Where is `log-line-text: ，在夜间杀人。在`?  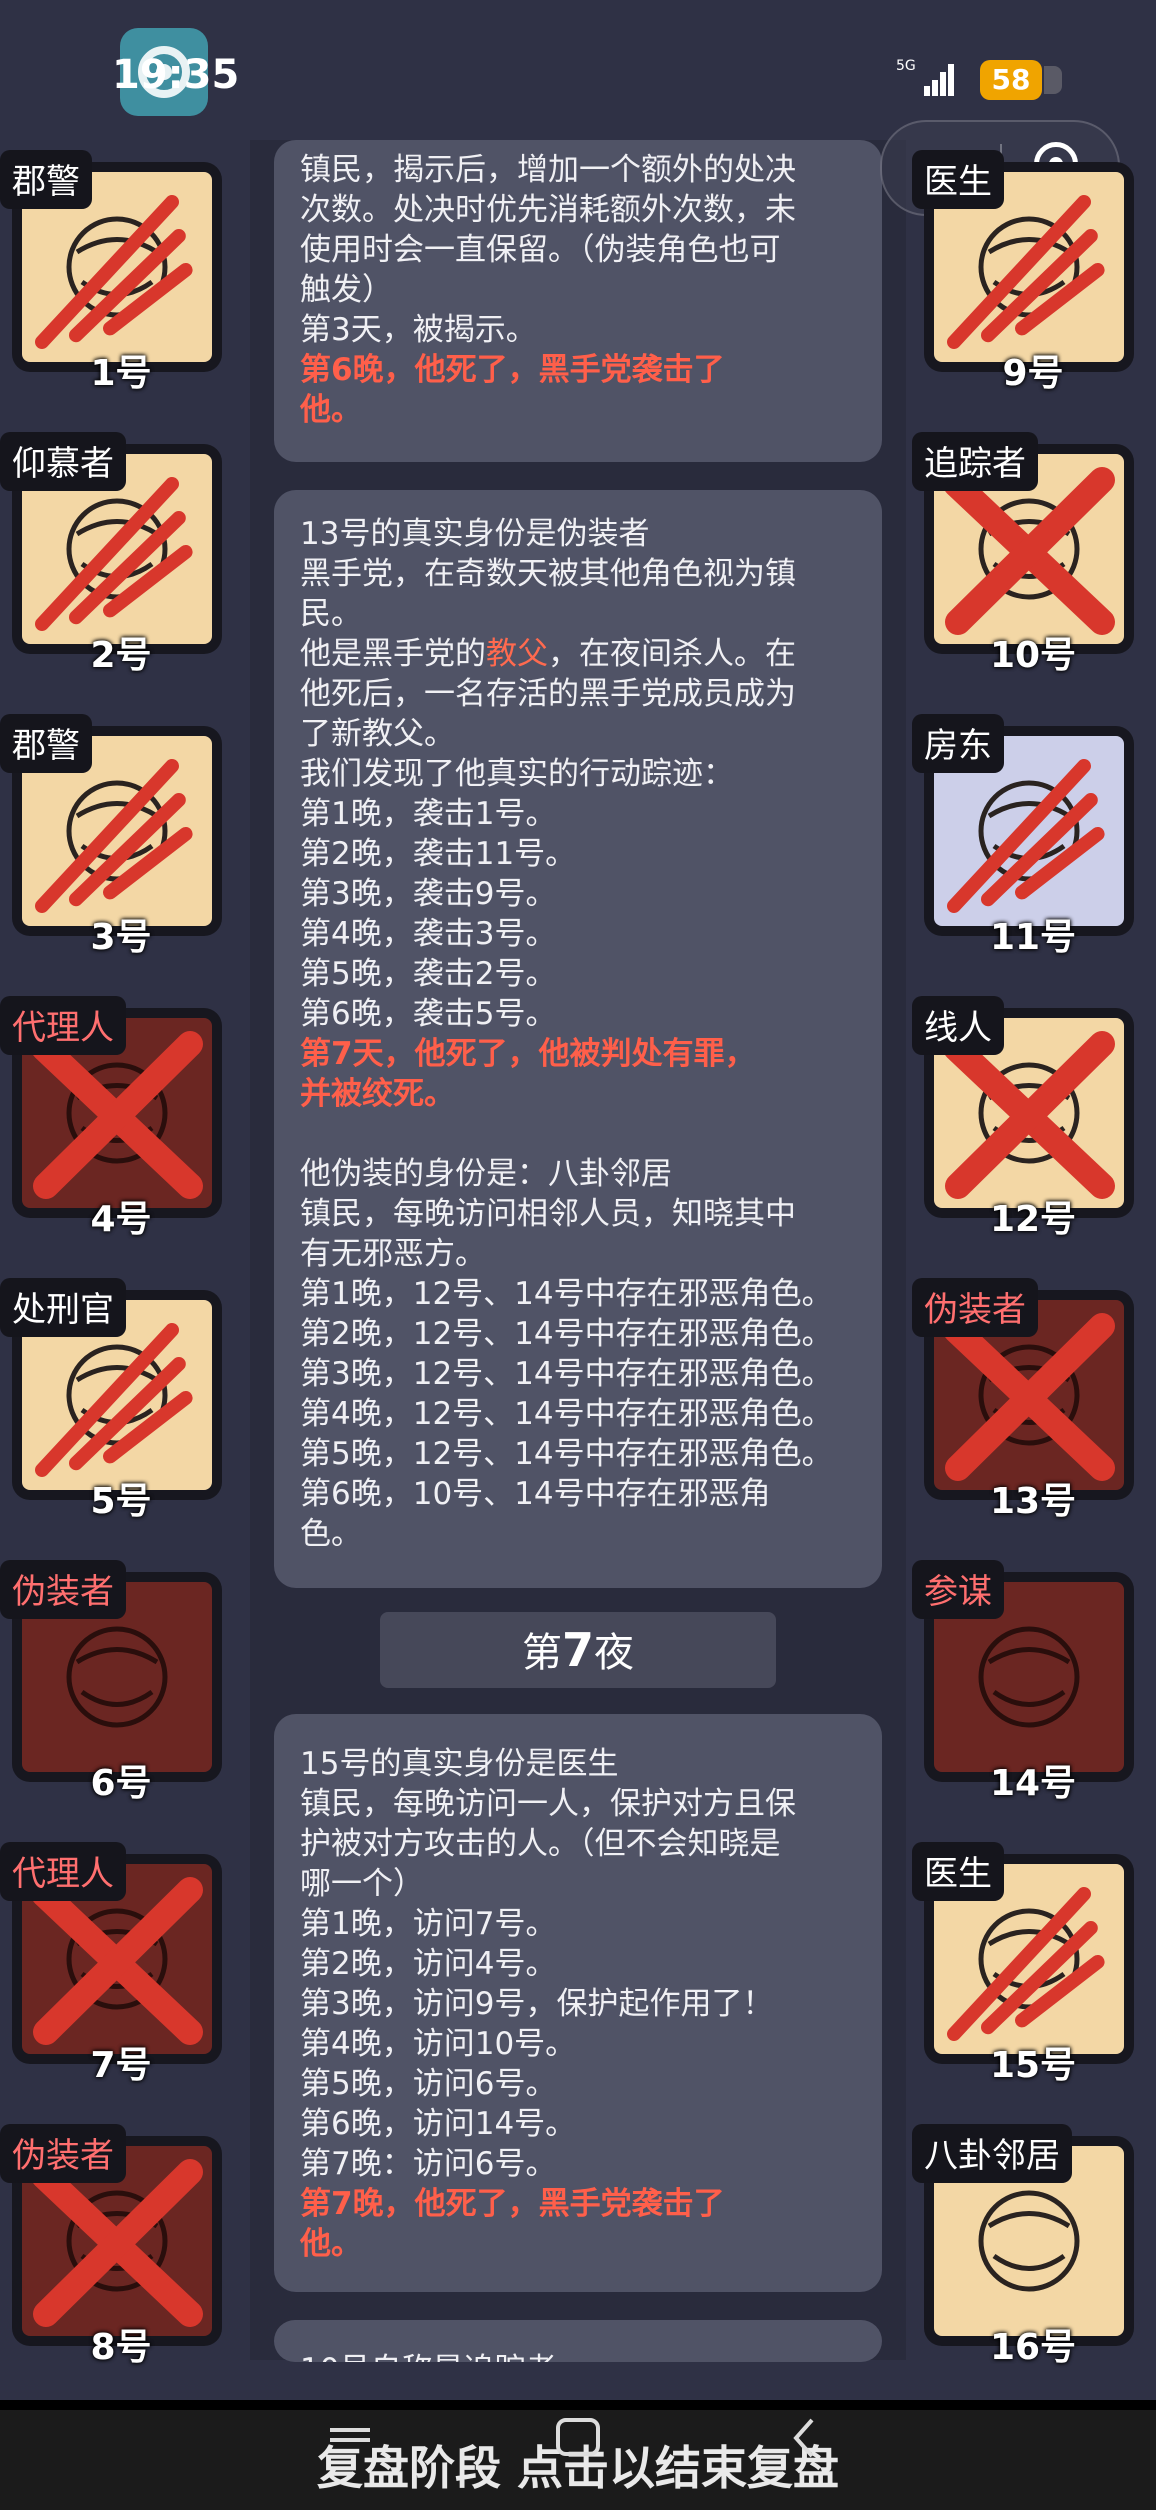 log-line-text: ，在夜间杀人。在 is located at coordinates (672, 654).